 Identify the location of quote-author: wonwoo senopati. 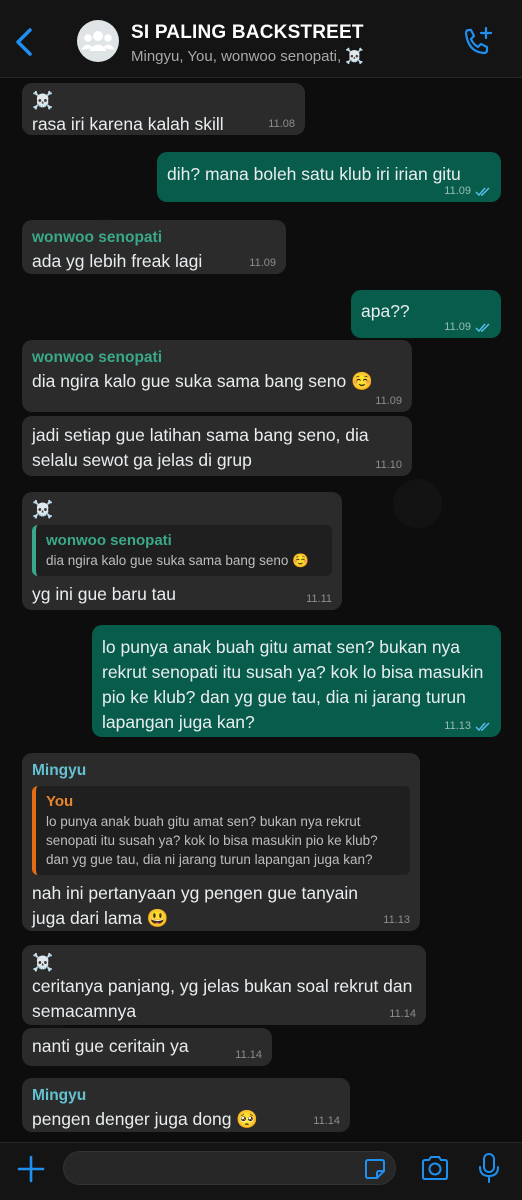
(109, 540).